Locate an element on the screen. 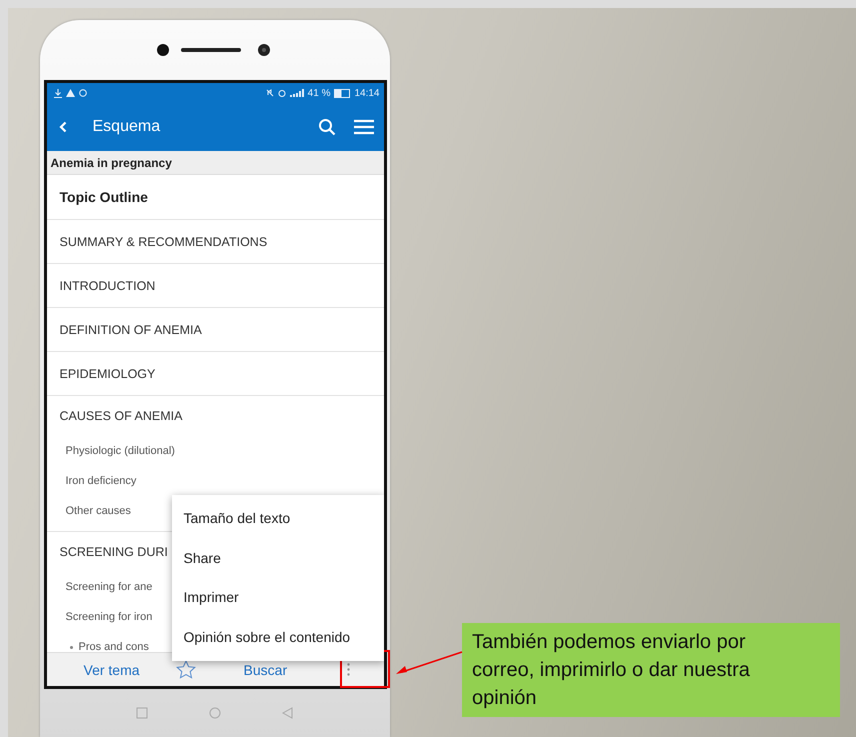  signal-icon is located at coordinates (297, 93).